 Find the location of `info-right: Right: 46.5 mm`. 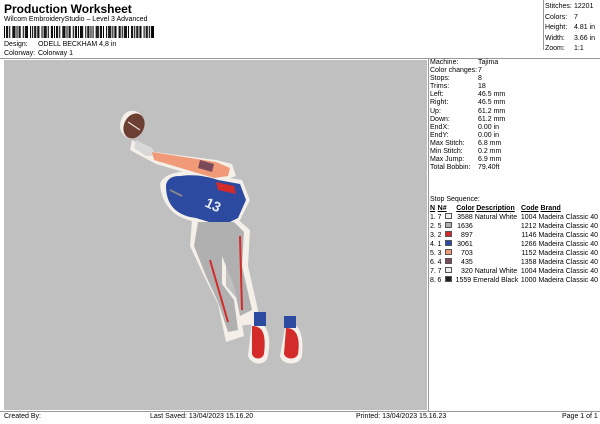

info-right: Right: 46.5 mm is located at coordinates (468, 103).